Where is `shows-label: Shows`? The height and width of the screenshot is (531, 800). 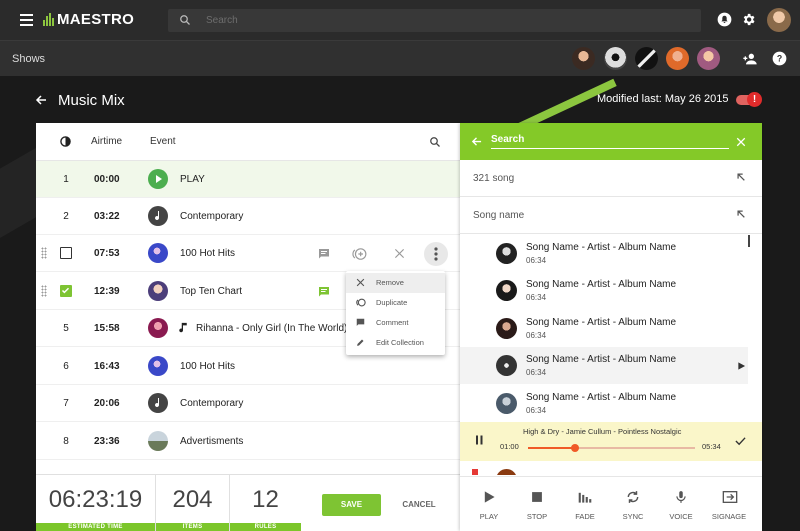
shows-label: Shows is located at coordinates (28, 59).